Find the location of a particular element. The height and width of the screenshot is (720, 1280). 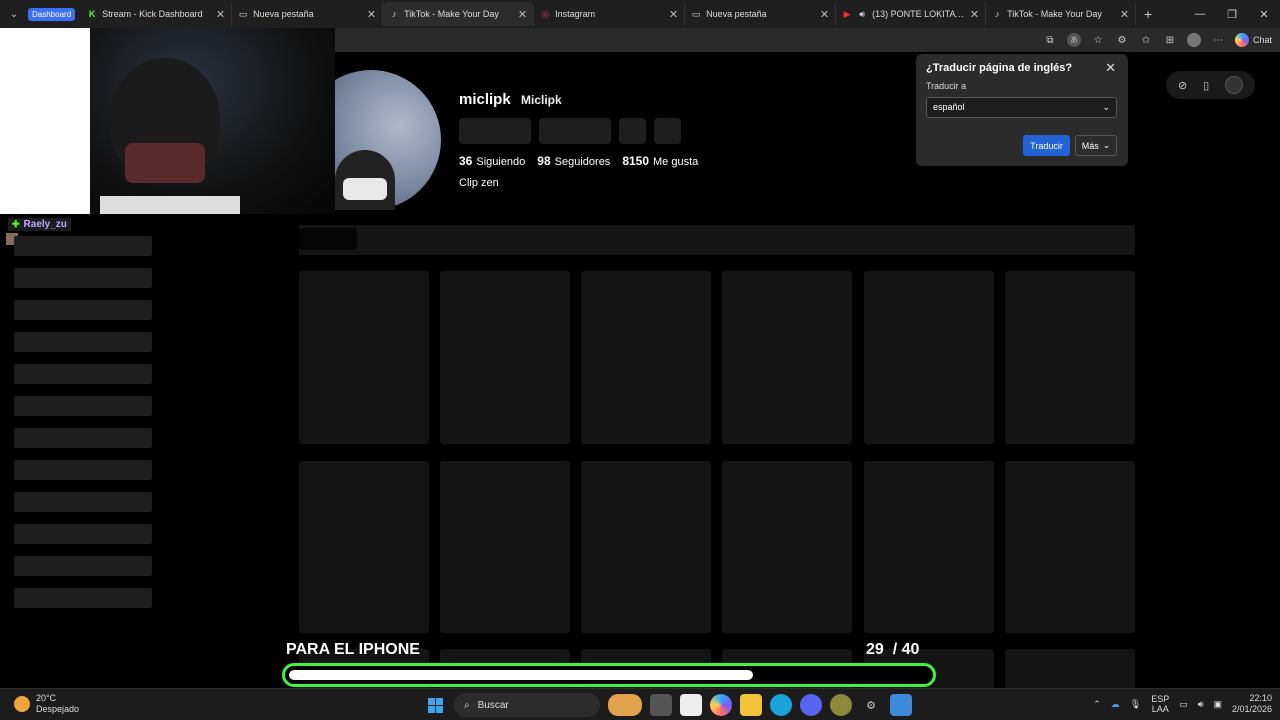

copilot-chat-button: Chat is located at coordinates (1253, 40).